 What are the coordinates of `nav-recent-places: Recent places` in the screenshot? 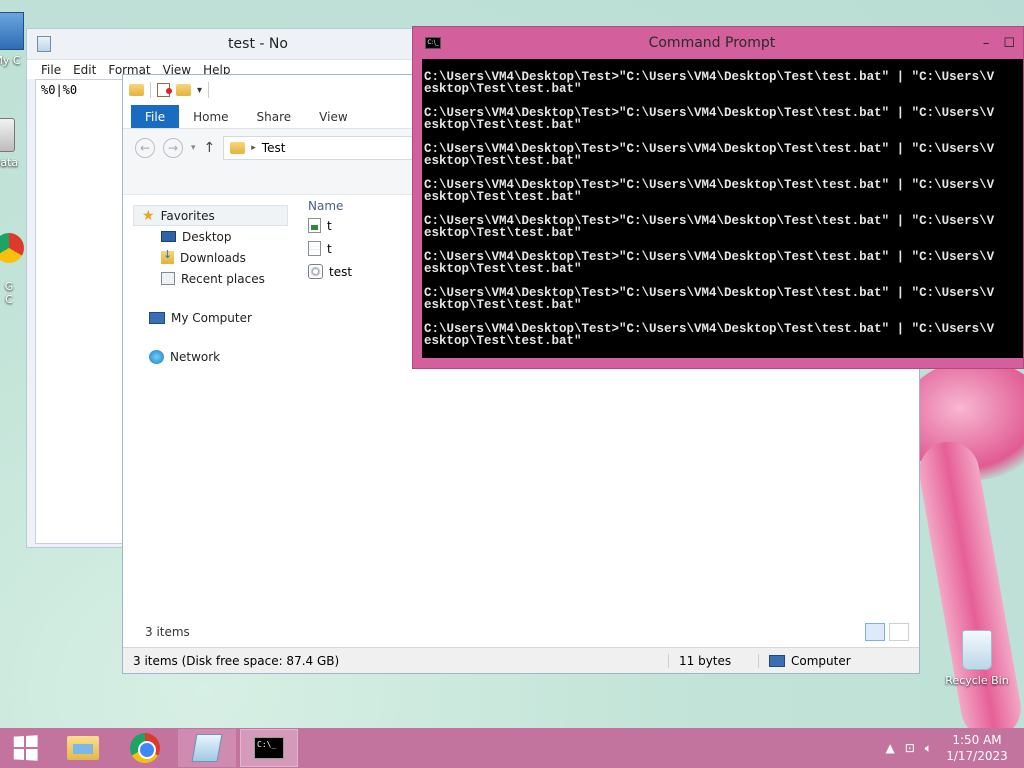 It's located at (213, 278).